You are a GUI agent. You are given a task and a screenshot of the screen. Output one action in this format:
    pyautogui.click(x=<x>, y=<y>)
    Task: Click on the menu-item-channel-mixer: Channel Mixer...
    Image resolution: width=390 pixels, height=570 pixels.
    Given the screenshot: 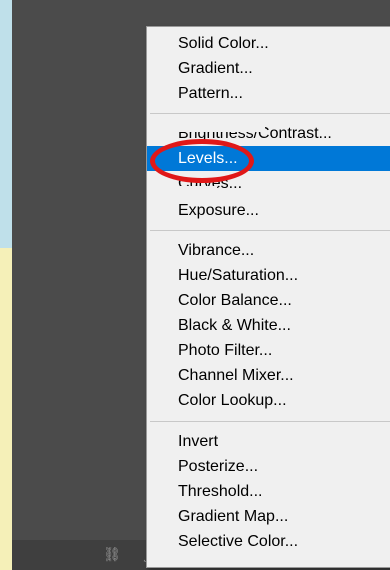 What is the action you would take?
    pyautogui.click(x=268, y=375)
    